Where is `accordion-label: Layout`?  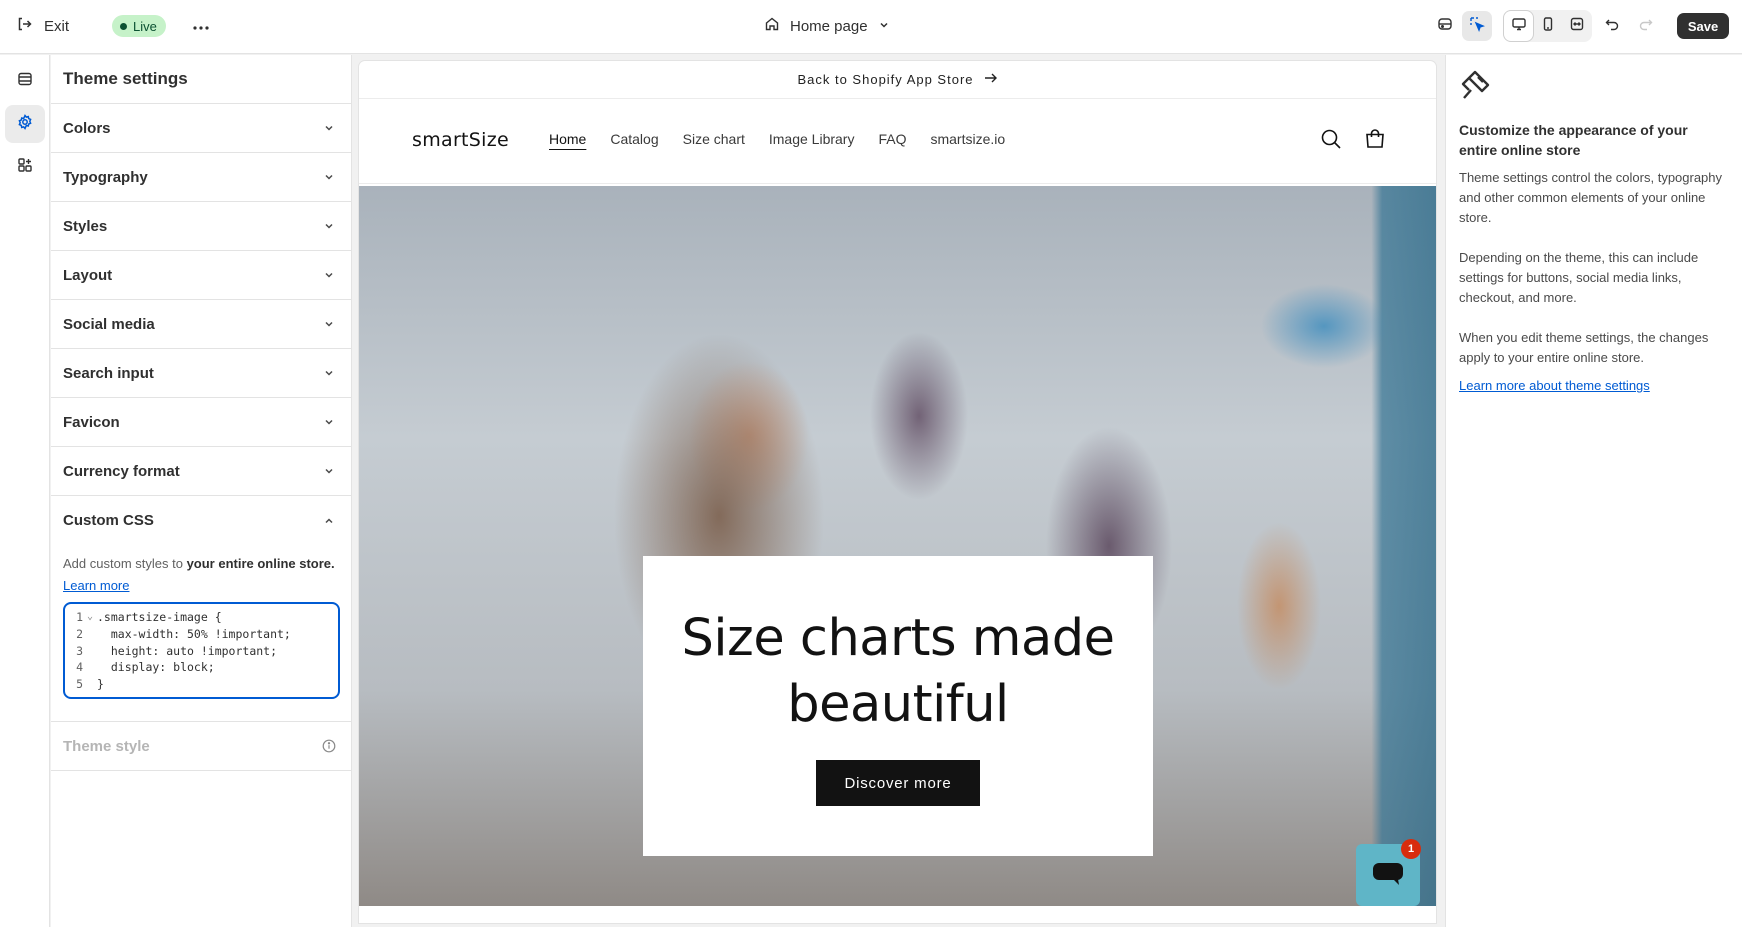 accordion-label: Layout is located at coordinates (88, 275).